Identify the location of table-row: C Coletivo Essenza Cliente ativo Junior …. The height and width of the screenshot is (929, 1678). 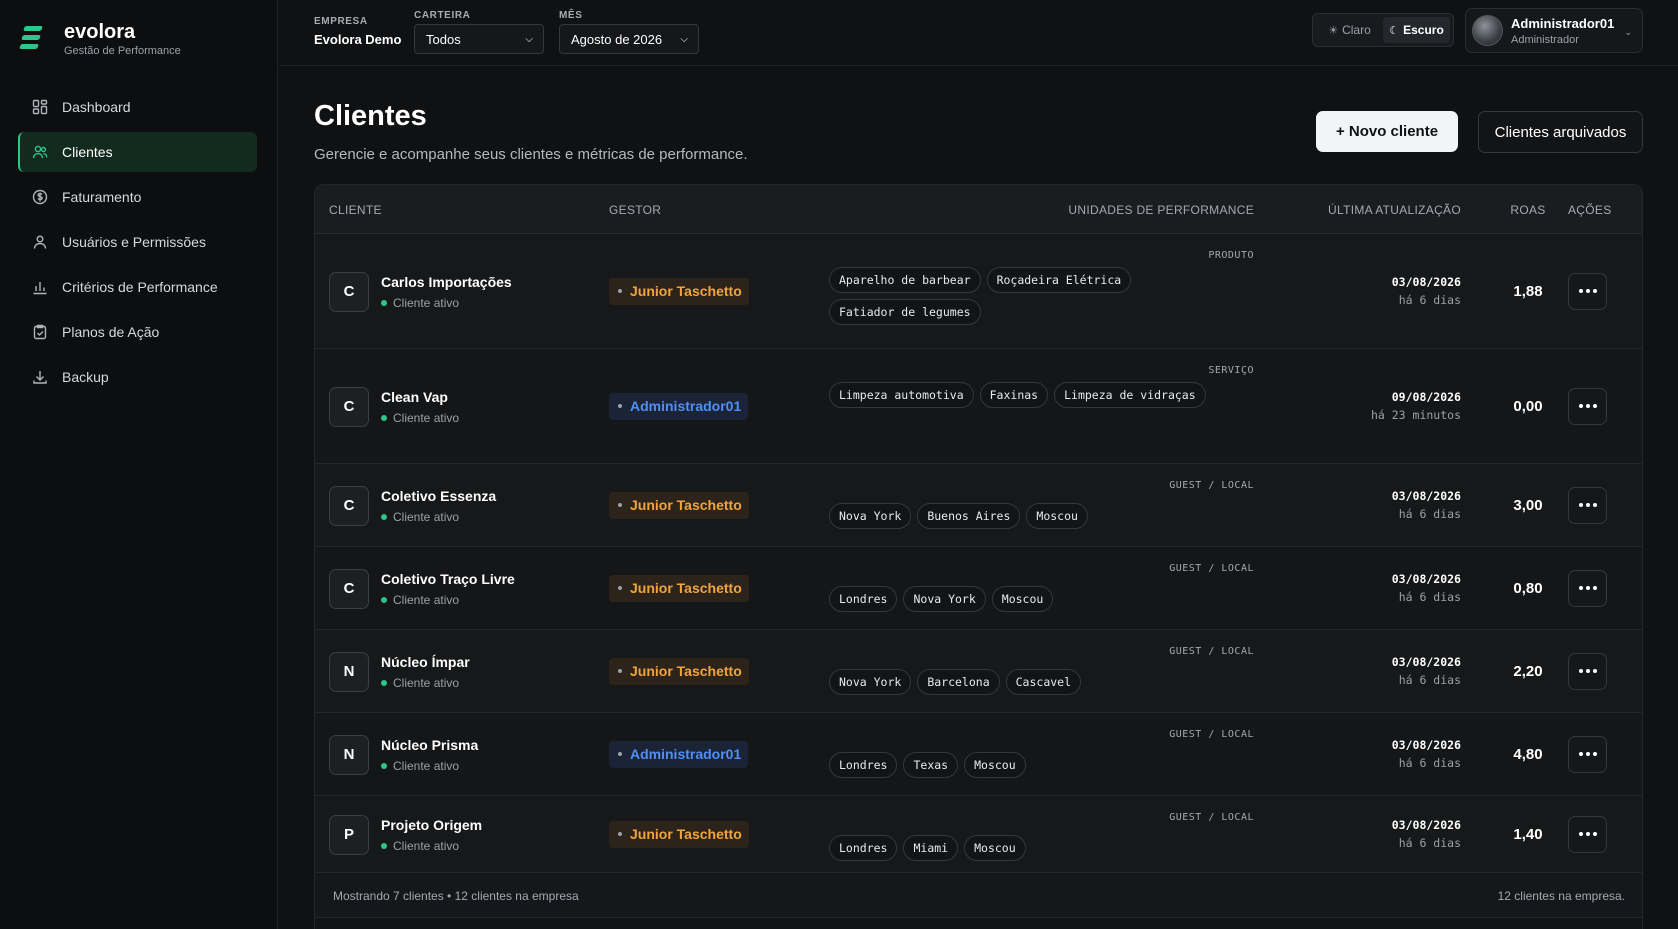
(978, 505).